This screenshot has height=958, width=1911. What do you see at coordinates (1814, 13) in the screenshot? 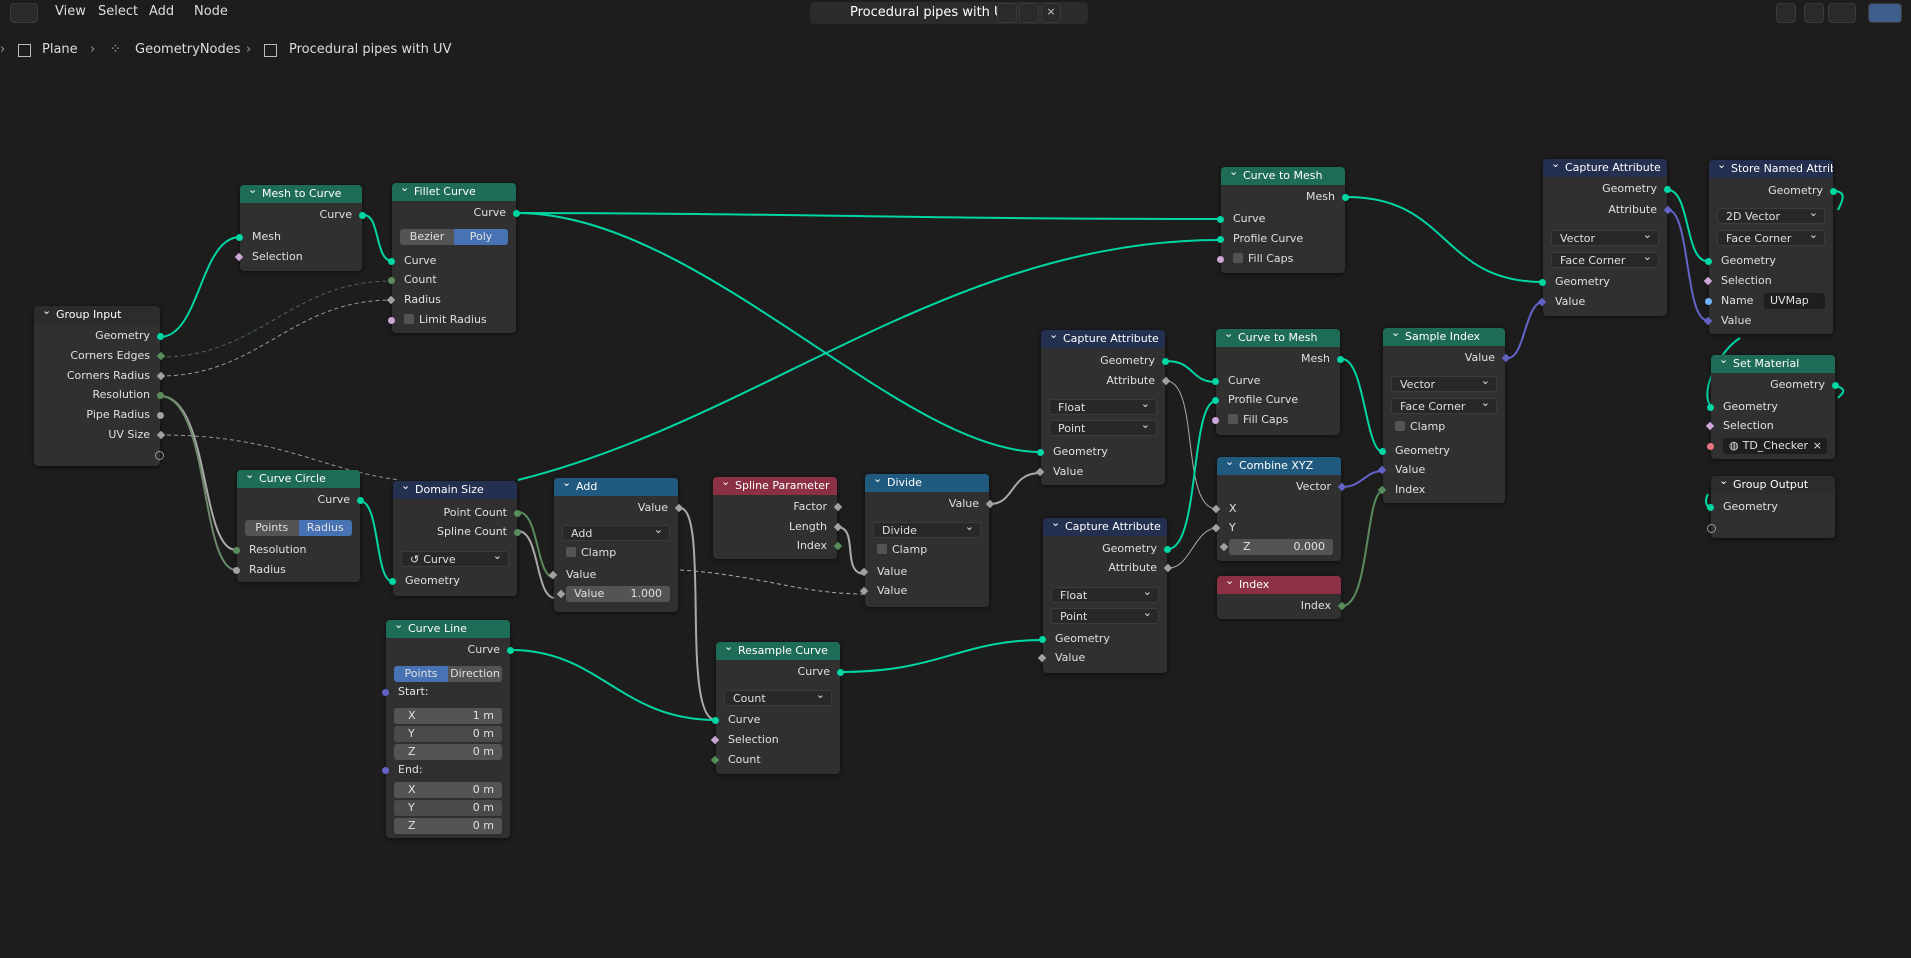
I see `undo-icon` at bounding box center [1814, 13].